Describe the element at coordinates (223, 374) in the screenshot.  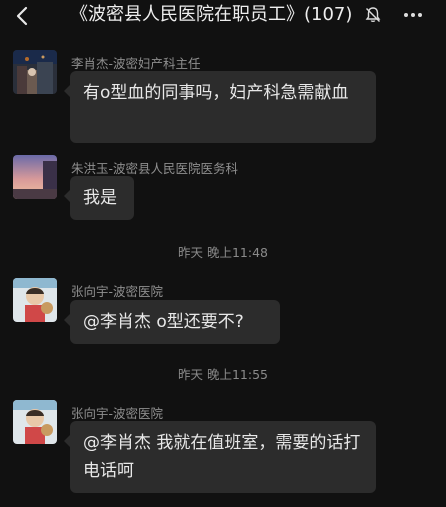
I see `timestamp: 昨天 晚上11:55` at that location.